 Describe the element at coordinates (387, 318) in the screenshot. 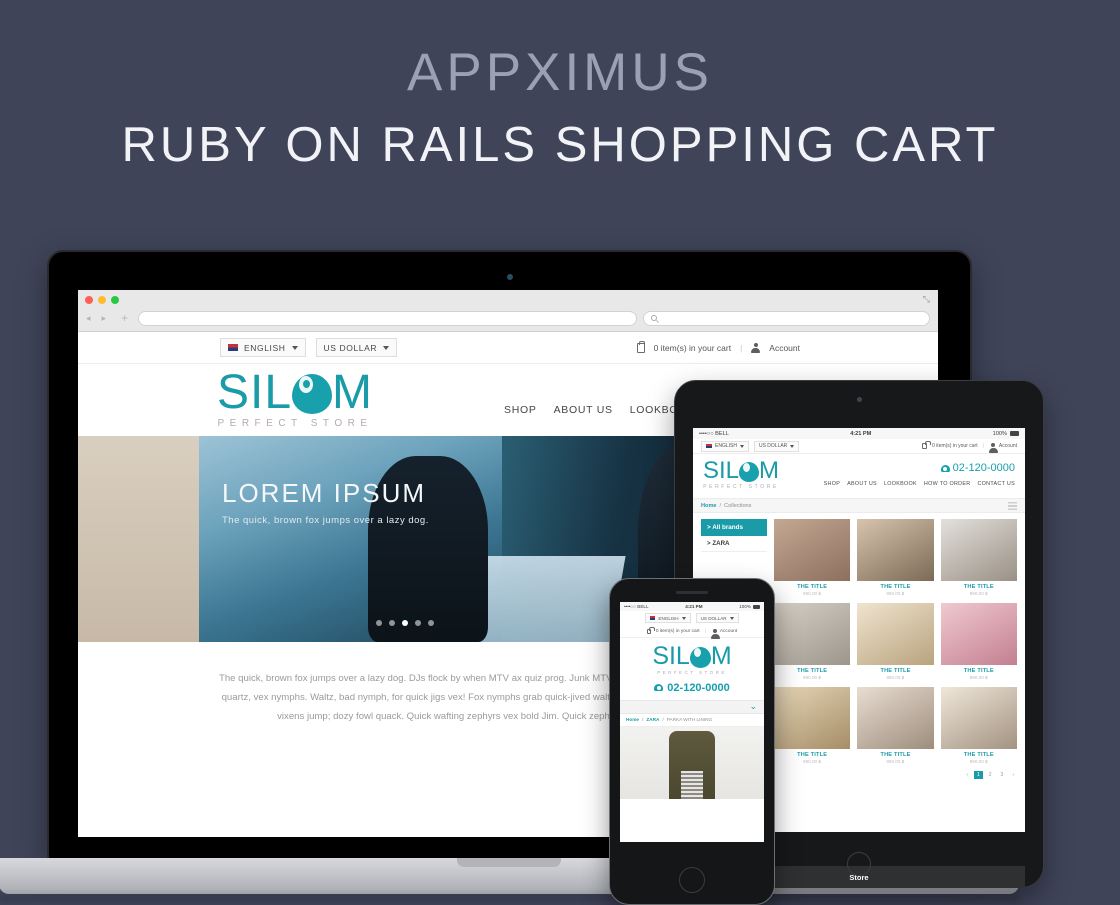

I see `address-input` at that location.